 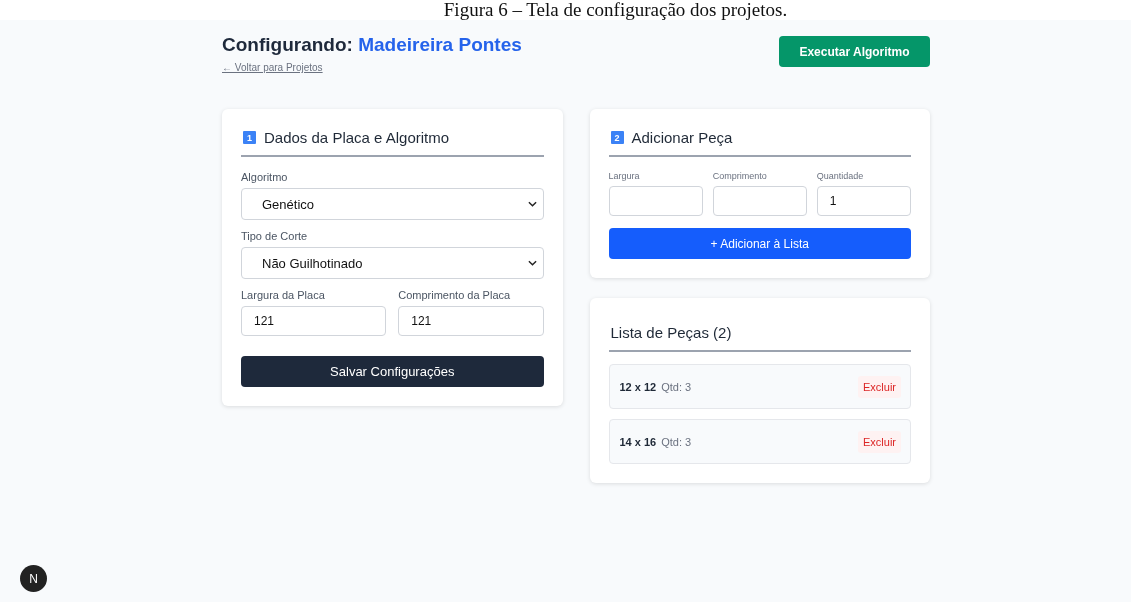 What do you see at coordinates (392, 371) in the screenshot?
I see `save-settings-button: Salvar Configurações` at bounding box center [392, 371].